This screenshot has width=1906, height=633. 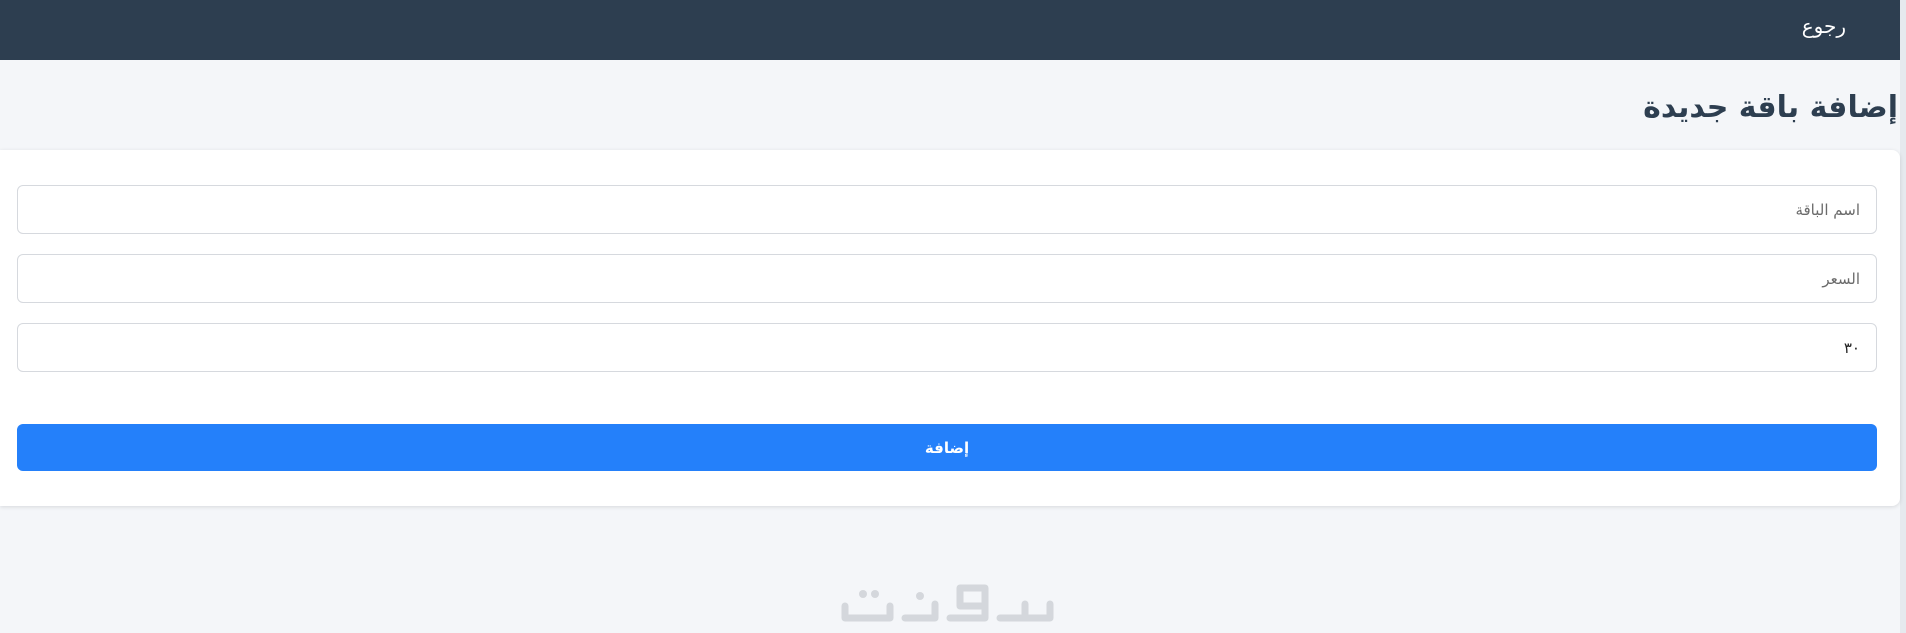 What do you see at coordinates (947, 447) in the screenshot?
I see `add-button: إضافة` at bounding box center [947, 447].